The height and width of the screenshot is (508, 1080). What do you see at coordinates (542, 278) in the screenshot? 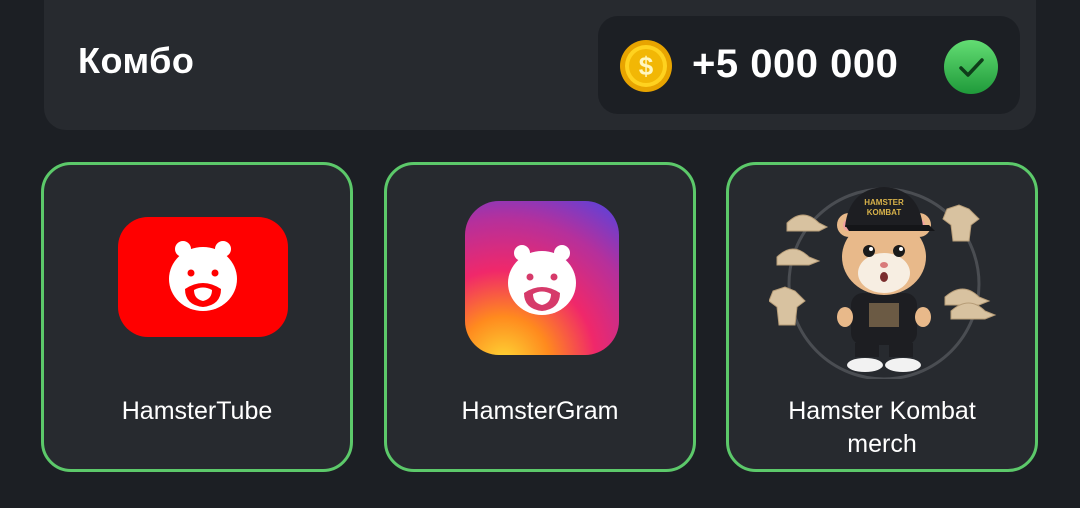
I see `hamstergram-logo-icon` at bounding box center [542, 278].